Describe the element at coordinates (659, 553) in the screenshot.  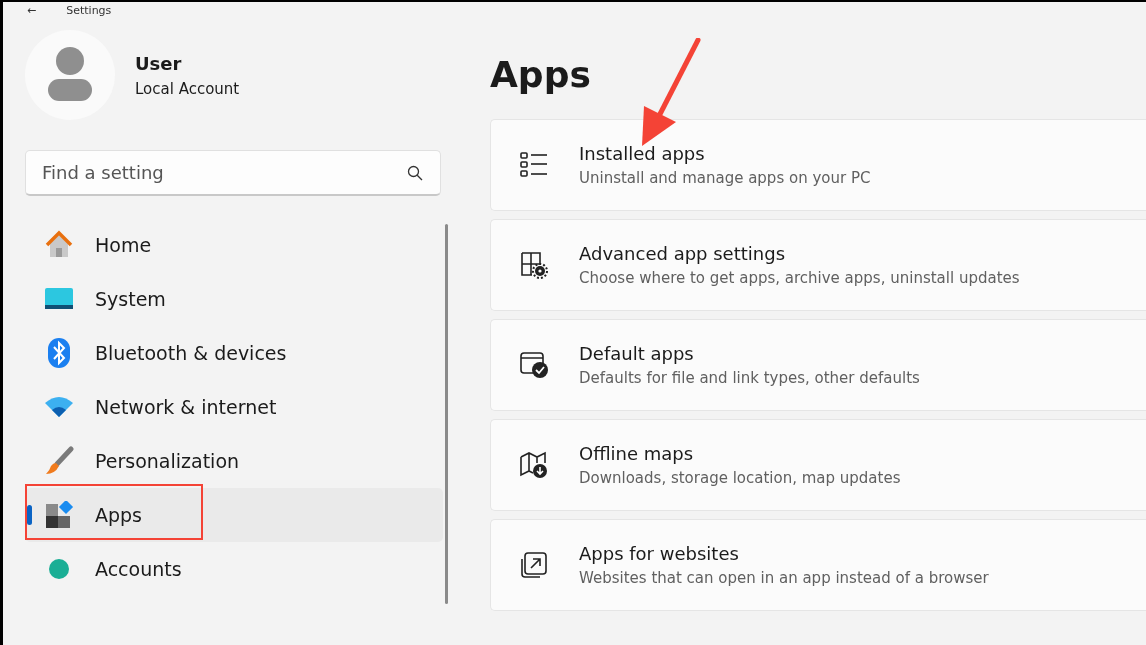
I see `card-title: Apps for websites` at that location.